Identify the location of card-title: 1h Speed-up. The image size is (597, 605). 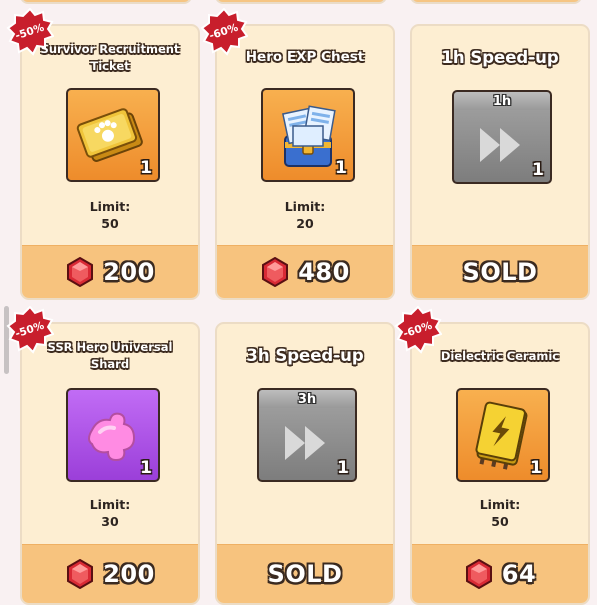
(500, 58).